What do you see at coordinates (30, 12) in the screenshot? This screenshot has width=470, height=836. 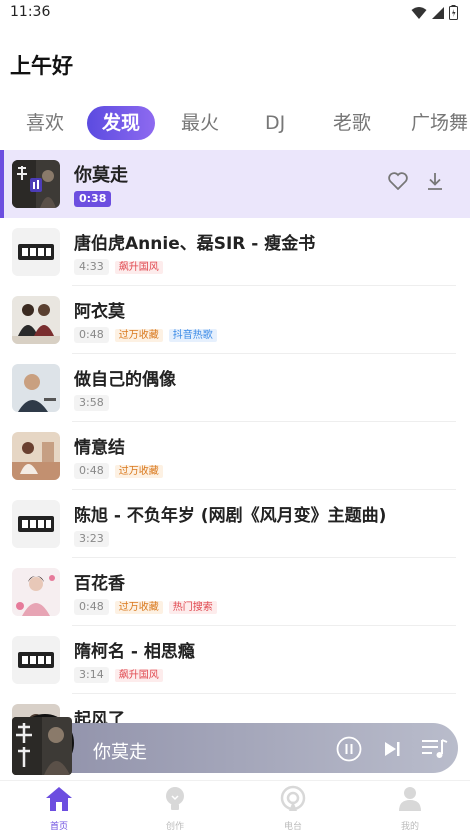 I see `status-time: 11:36` at bounding box center [30, 12].